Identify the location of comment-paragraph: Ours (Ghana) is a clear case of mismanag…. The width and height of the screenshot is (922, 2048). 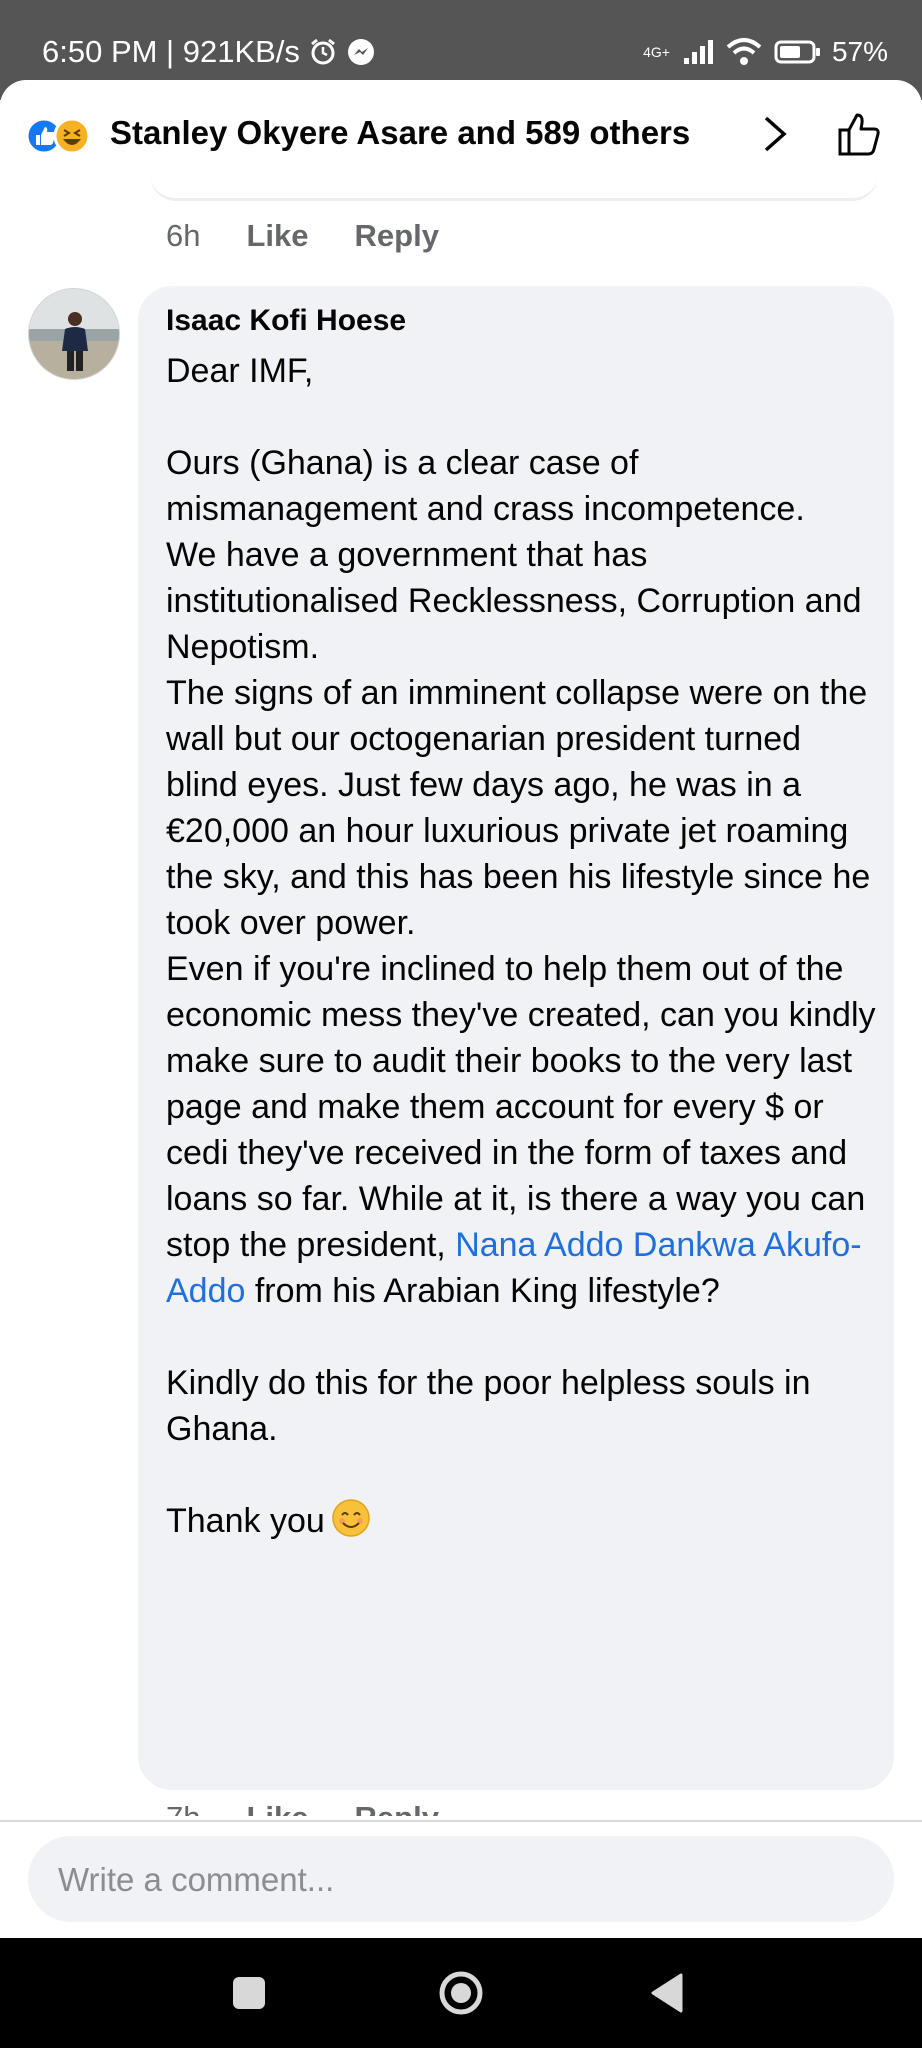
(485, 486).